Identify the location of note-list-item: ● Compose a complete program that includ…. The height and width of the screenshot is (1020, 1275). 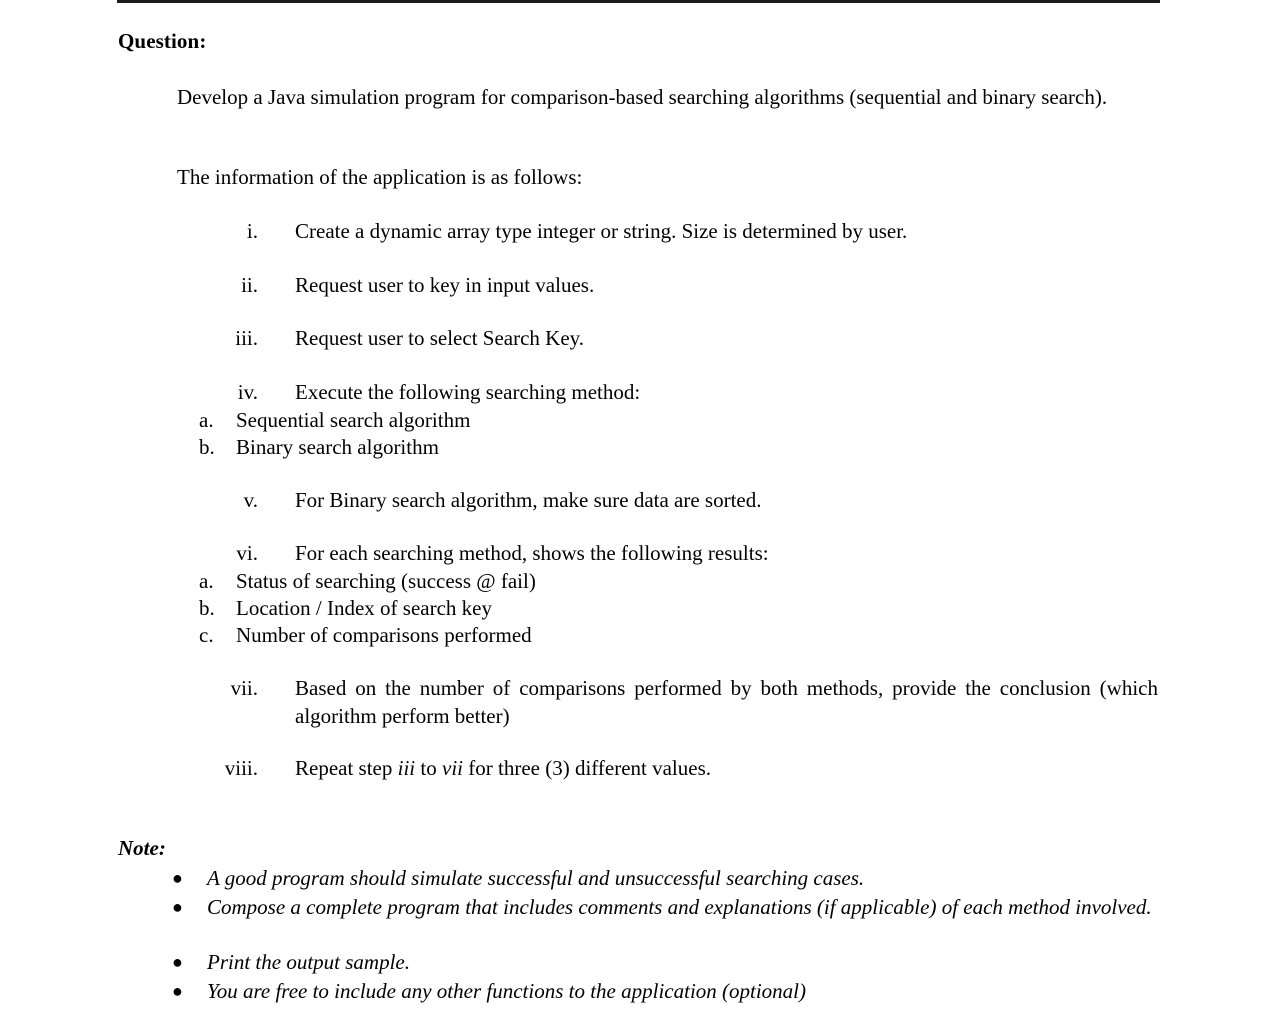
(665, 907).